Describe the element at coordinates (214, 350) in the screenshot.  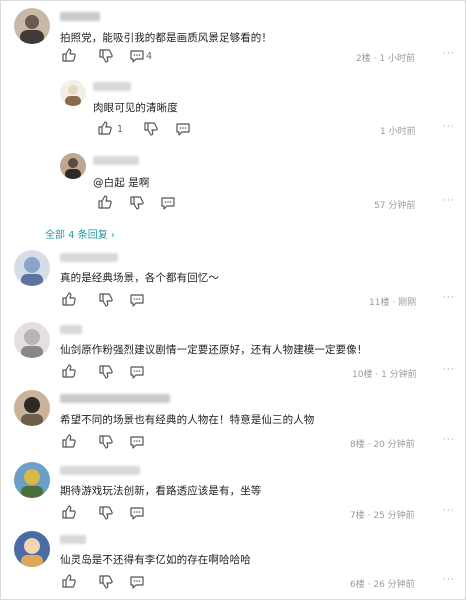
I see `comment-text: 仙剑原作粉强烈建议剧情一定要还原好，还有人物建模一定要像！` at that location.